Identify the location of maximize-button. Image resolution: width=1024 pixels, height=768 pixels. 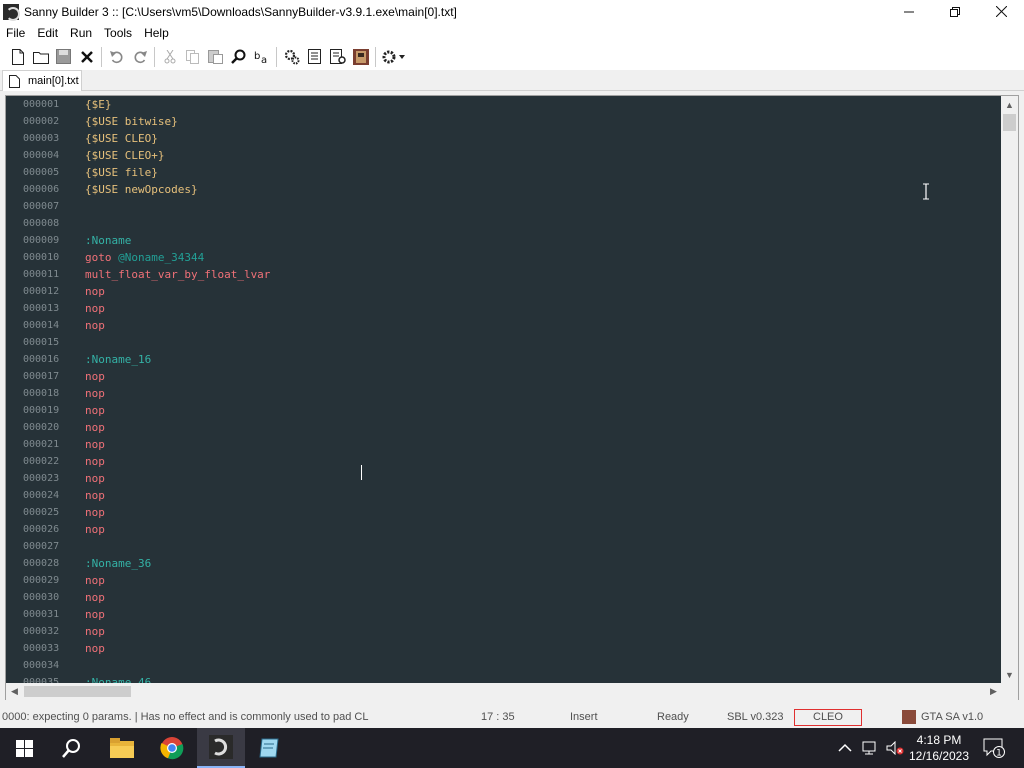
(955, 11).